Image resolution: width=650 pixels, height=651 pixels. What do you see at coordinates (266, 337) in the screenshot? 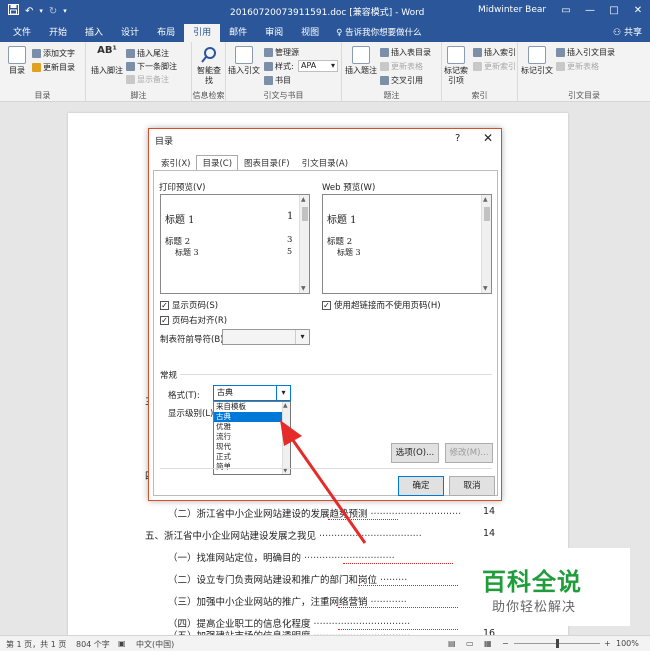
I see `tab-leader-select: ▾` at bounding box center [266, 337].